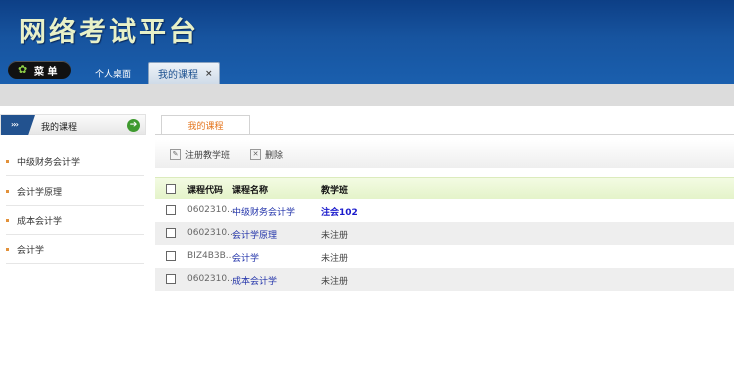 This screenshot has width=734, height=376. I want to click on sidebar-item-label: 成本会计学, so click(40, 221).